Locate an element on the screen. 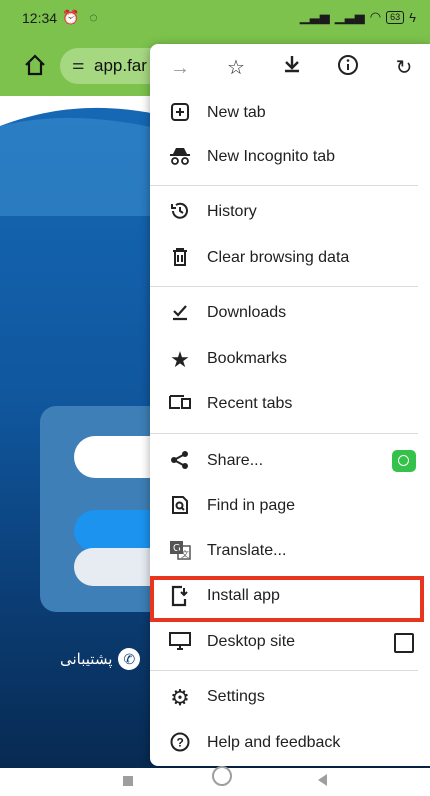  home-icon is located at coordinates (35, 65).